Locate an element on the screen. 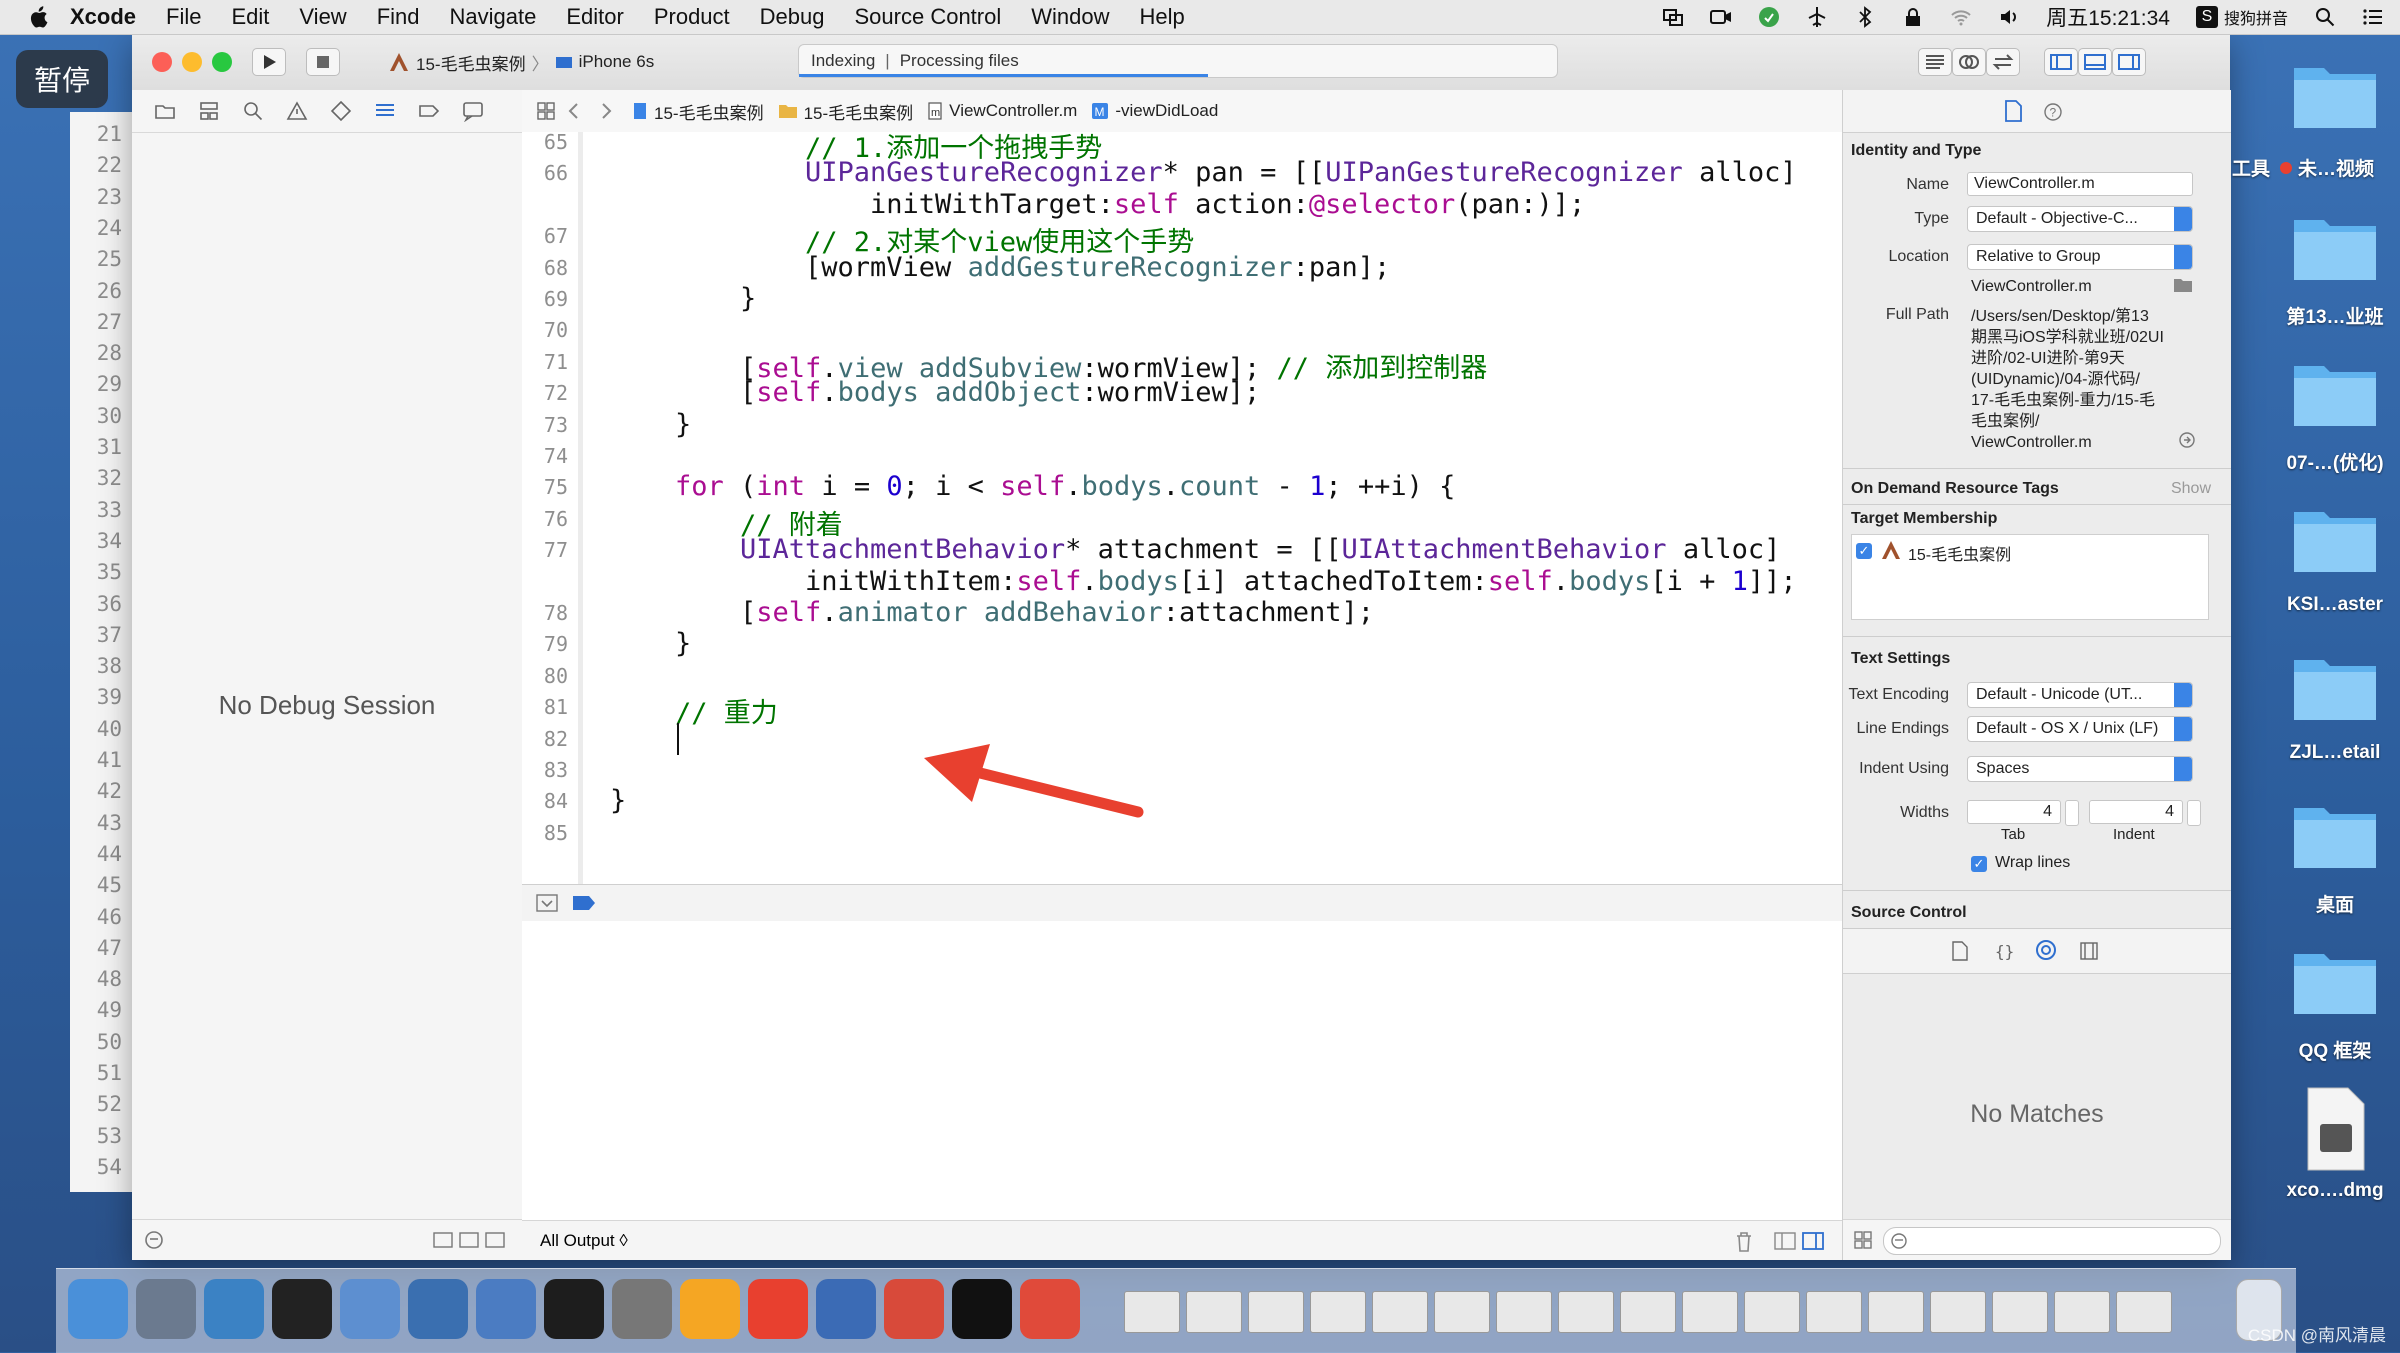  menu-edit: Edit is located at coordinates (250, 17).